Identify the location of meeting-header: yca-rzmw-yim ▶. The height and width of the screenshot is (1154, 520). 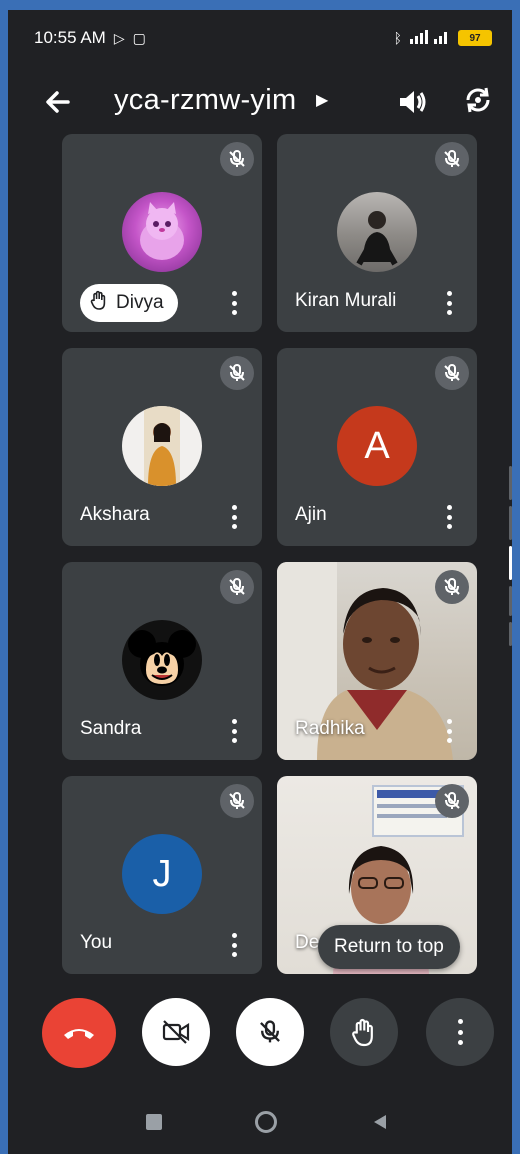
(260, 101).